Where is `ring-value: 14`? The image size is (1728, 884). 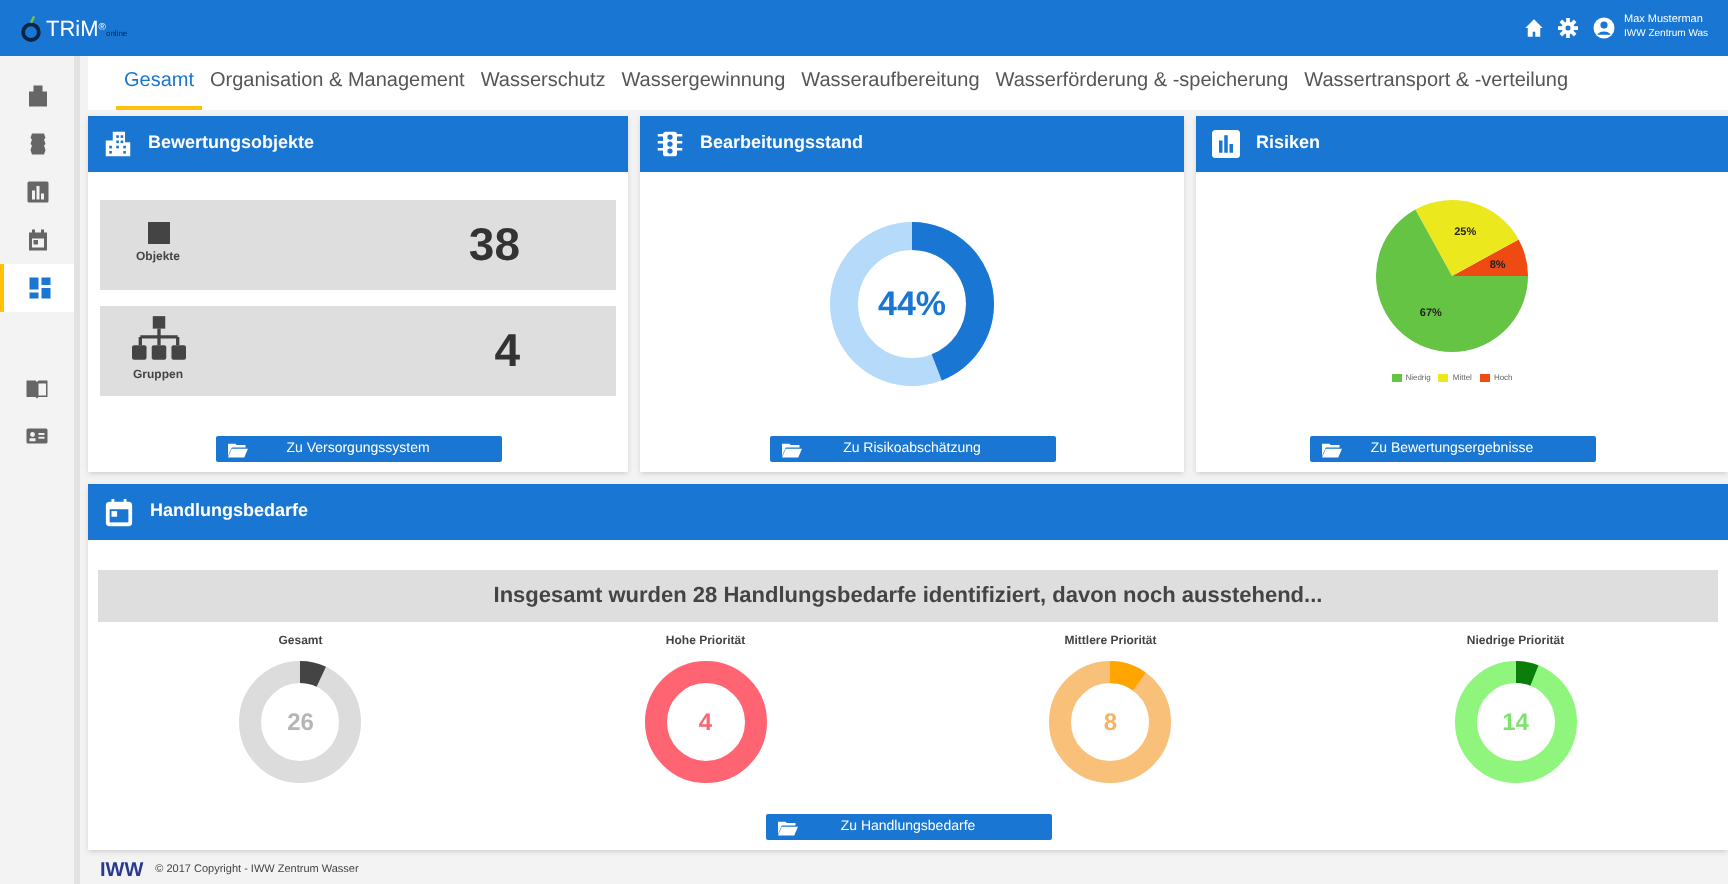
ring-value: 14 is located at coordinates (1515, 723).